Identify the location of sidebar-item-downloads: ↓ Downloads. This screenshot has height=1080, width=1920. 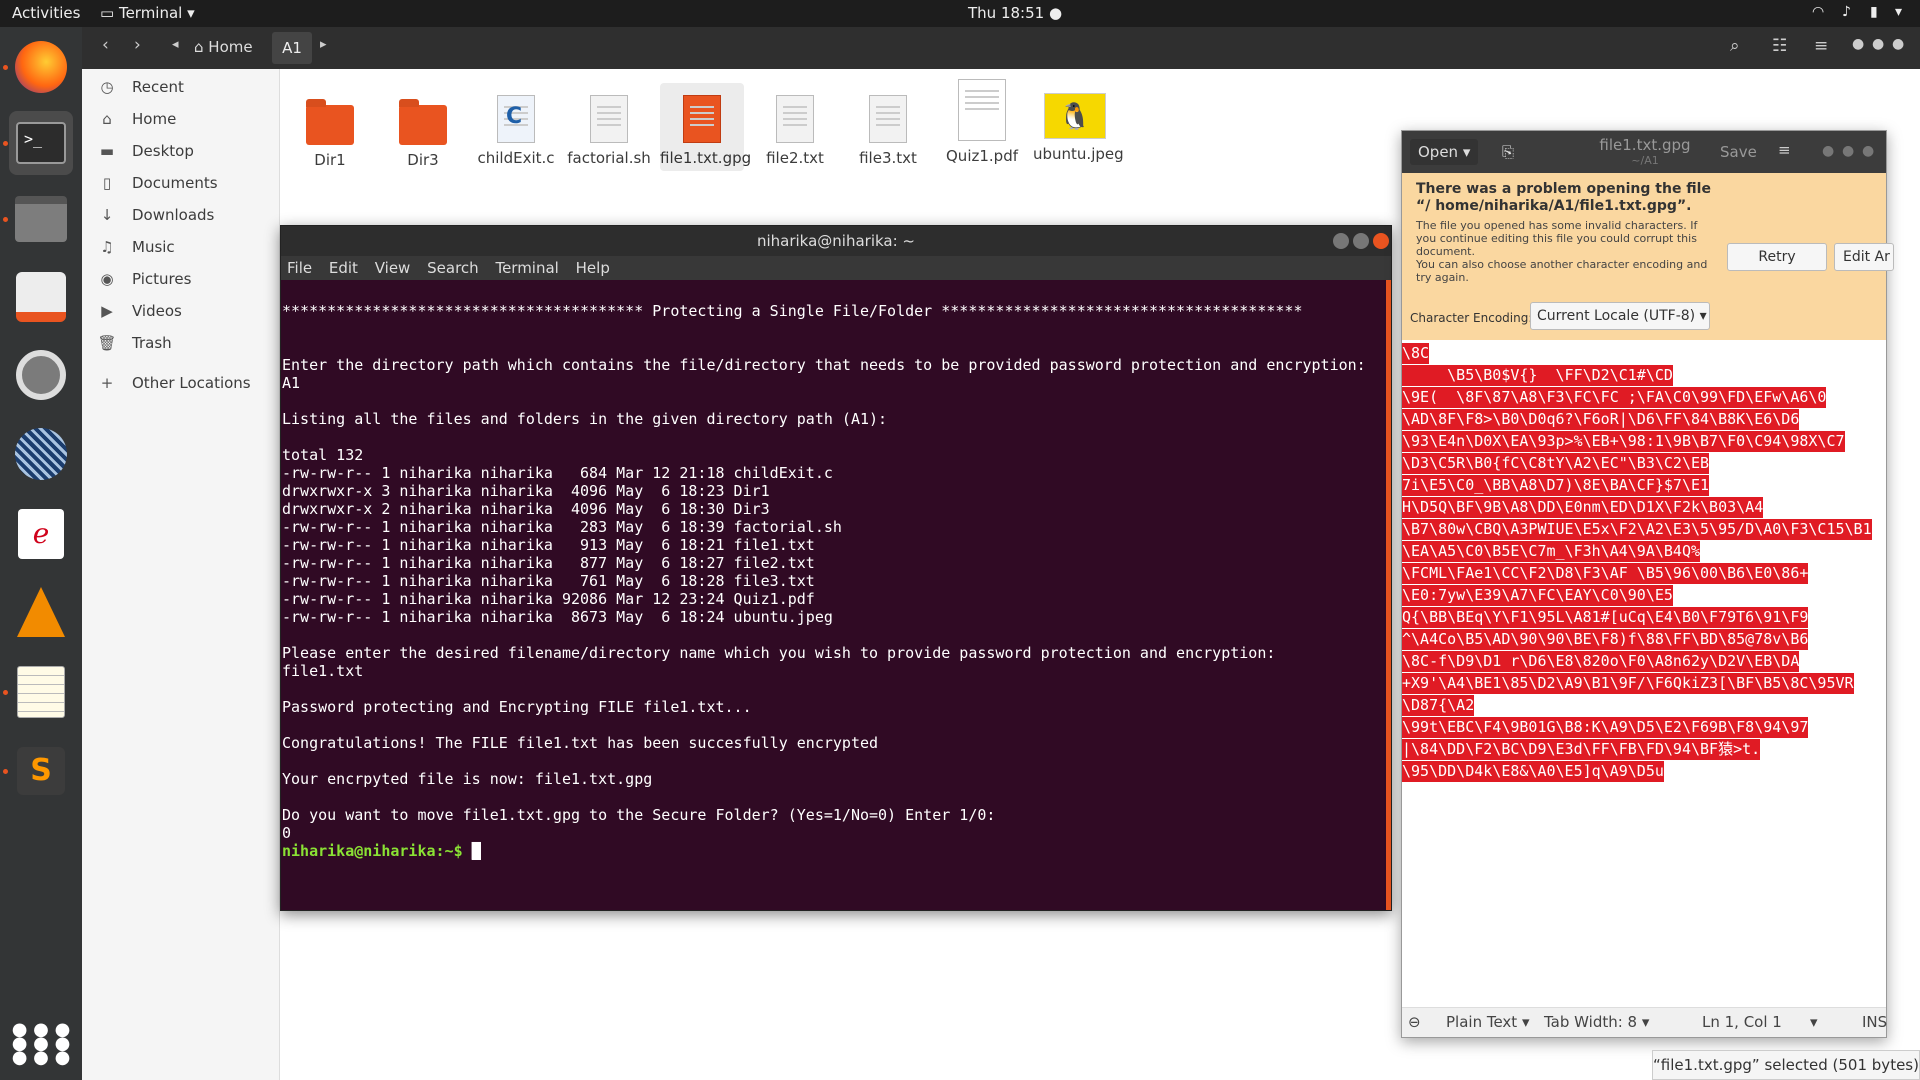
(181, 215).